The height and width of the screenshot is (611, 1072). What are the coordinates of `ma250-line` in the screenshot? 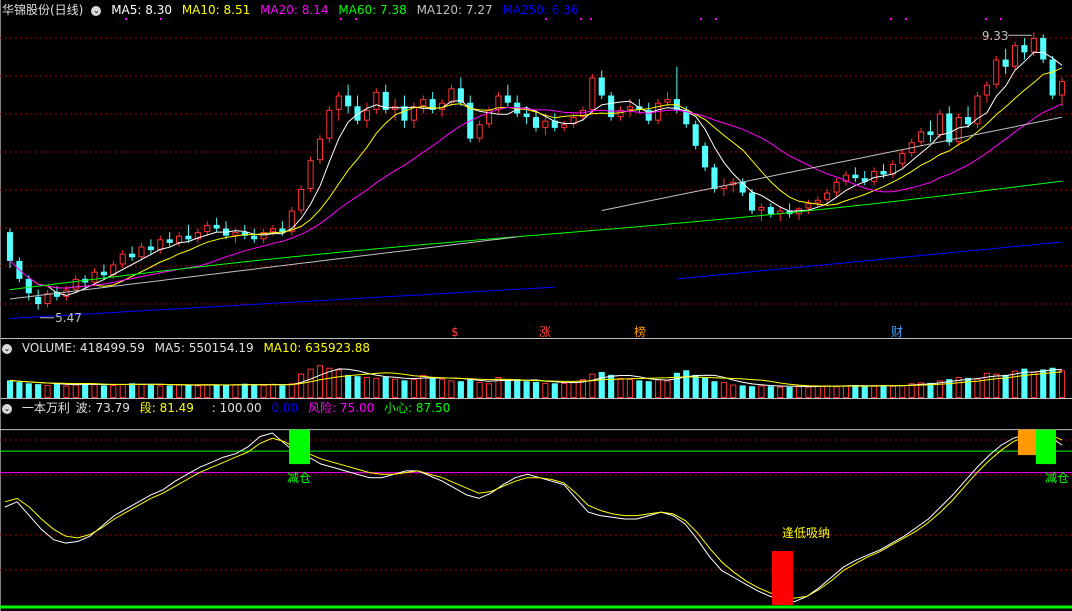 It's located at (869, 260).